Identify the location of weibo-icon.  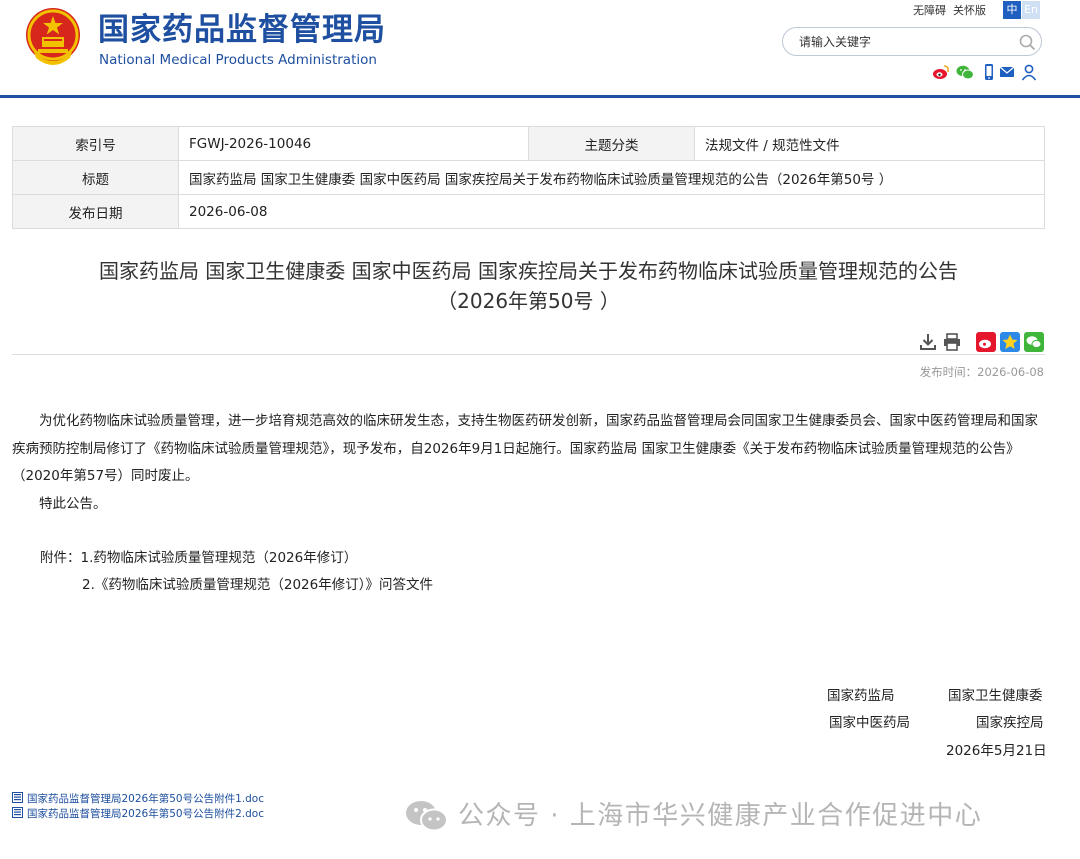
(941, 72).